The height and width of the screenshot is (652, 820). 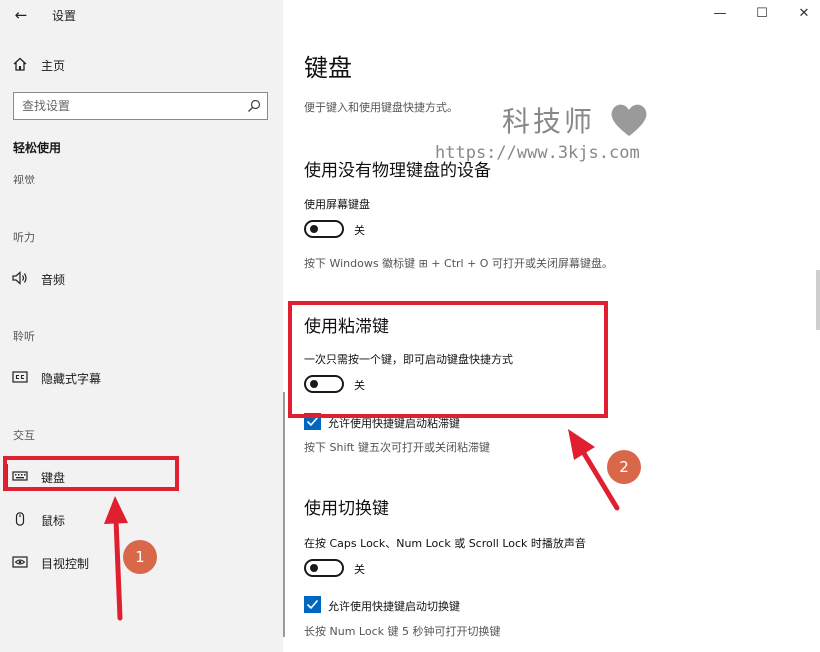 I want to click on toggle-keys-toggle, so click(x=324, y=568).